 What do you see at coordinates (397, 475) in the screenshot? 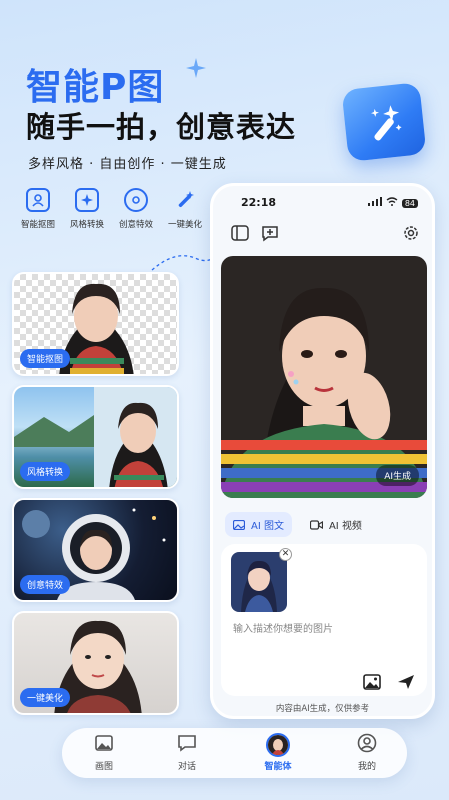
I see `ai-generated-badge: AI生成` at bounding box center [397, 475].